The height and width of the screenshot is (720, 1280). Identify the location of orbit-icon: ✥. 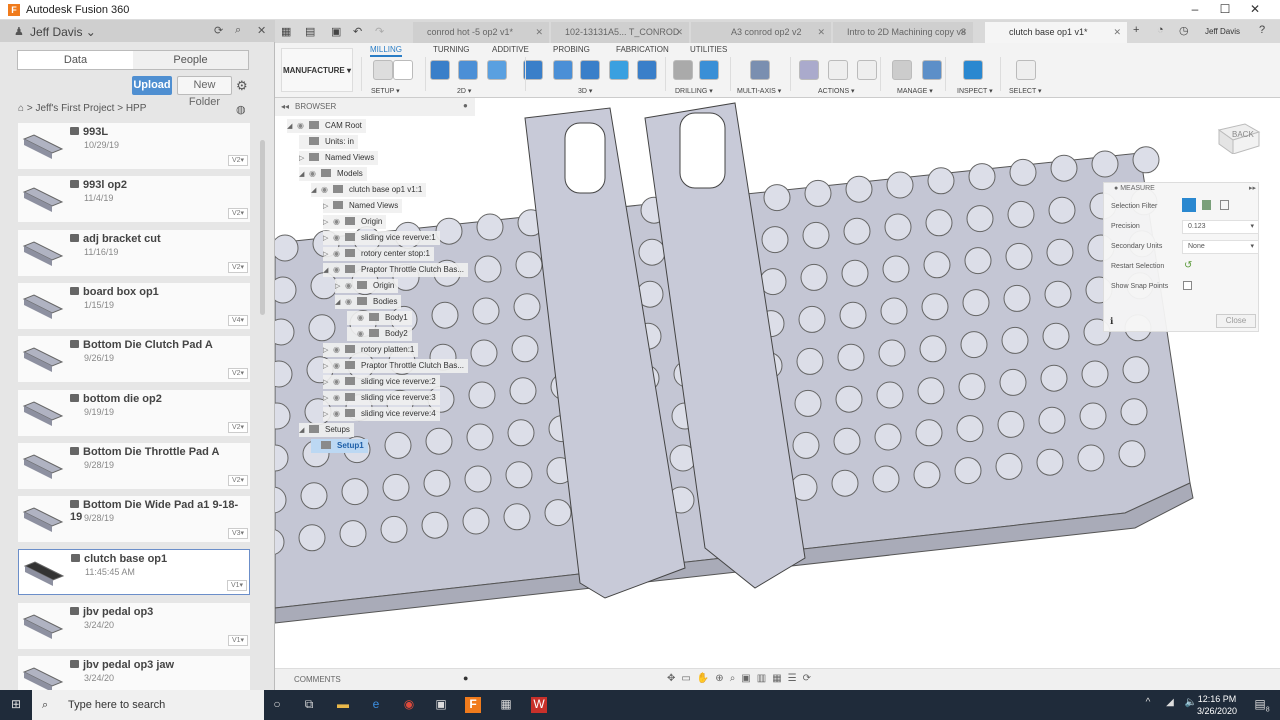
(674, 678).